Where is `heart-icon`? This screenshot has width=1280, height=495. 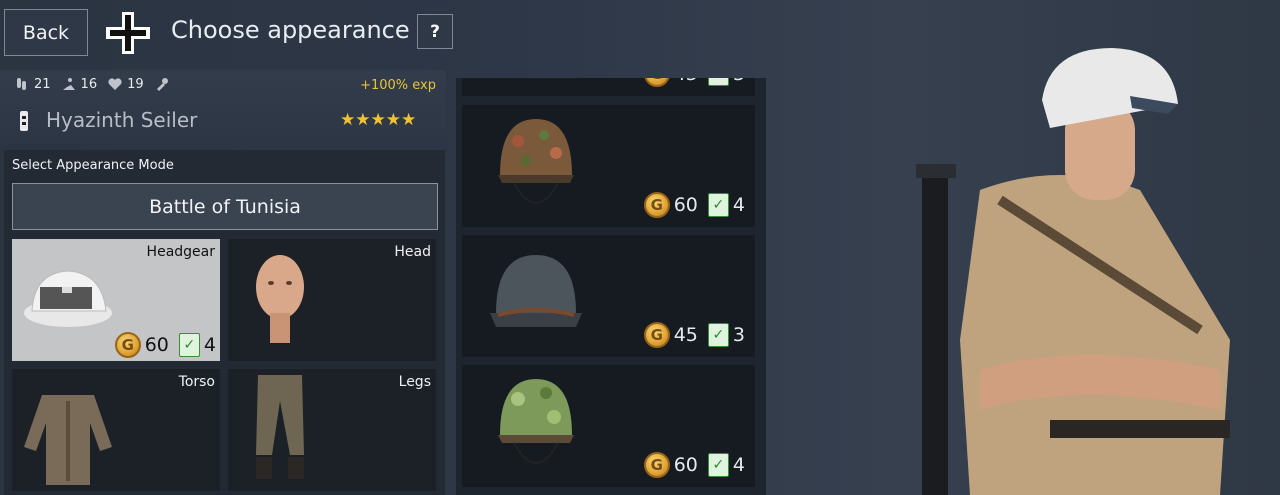 heart-icon is located at coordinates (115, 84).